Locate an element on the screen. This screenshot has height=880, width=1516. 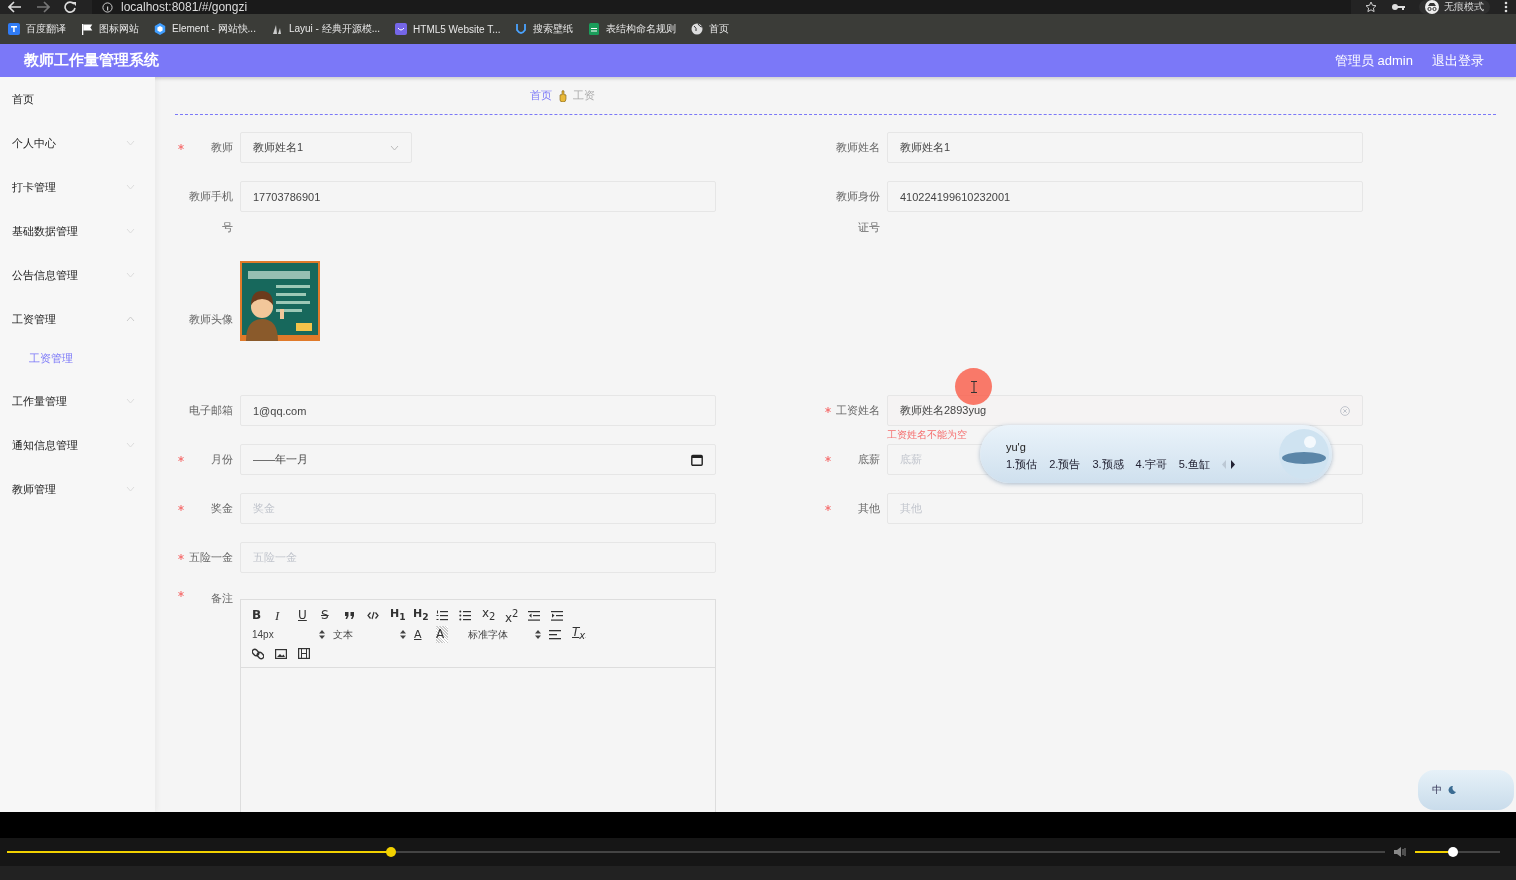
sidebar-item: 工作量管理 is located at coordinates (77, 401).